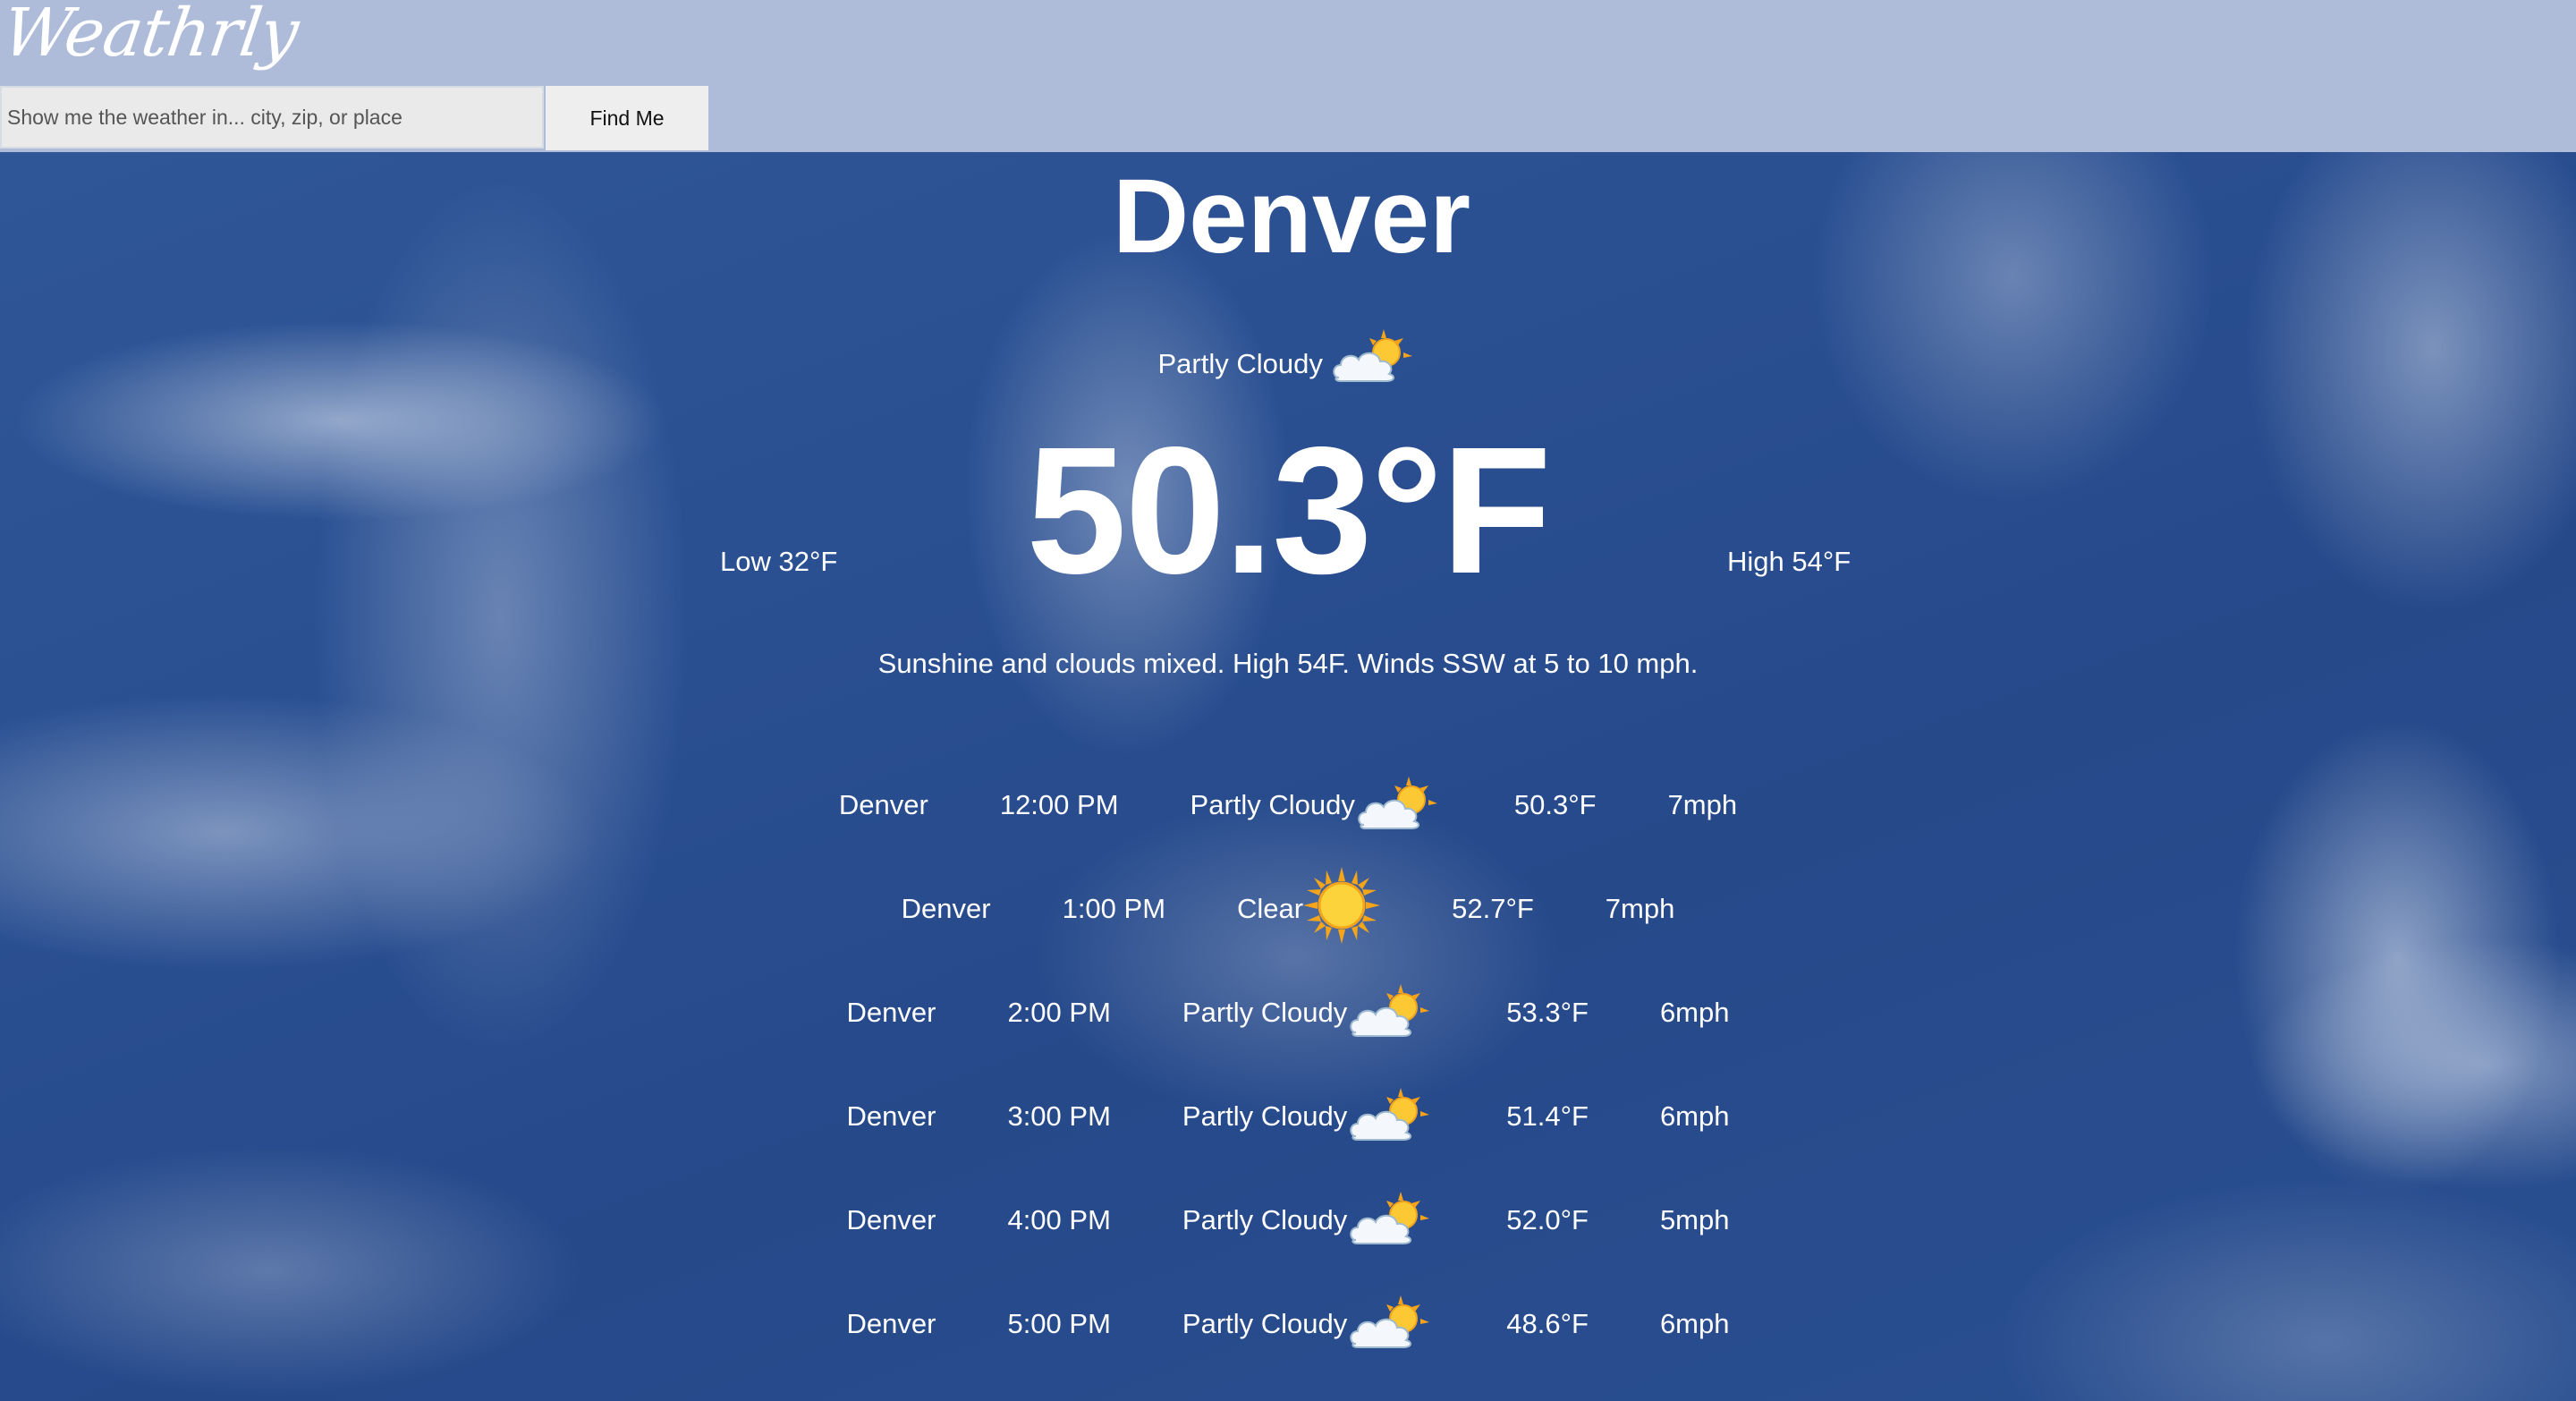  I want to click on search-input, so click(272, 117).